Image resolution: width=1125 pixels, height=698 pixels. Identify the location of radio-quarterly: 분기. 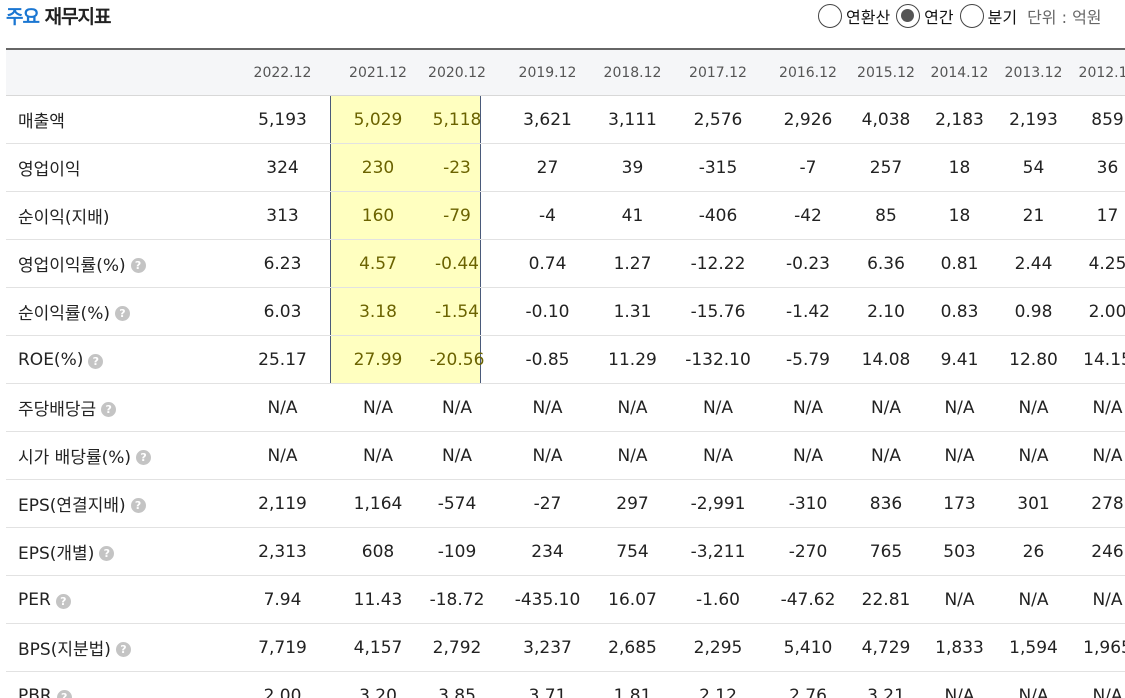
(988, 16).